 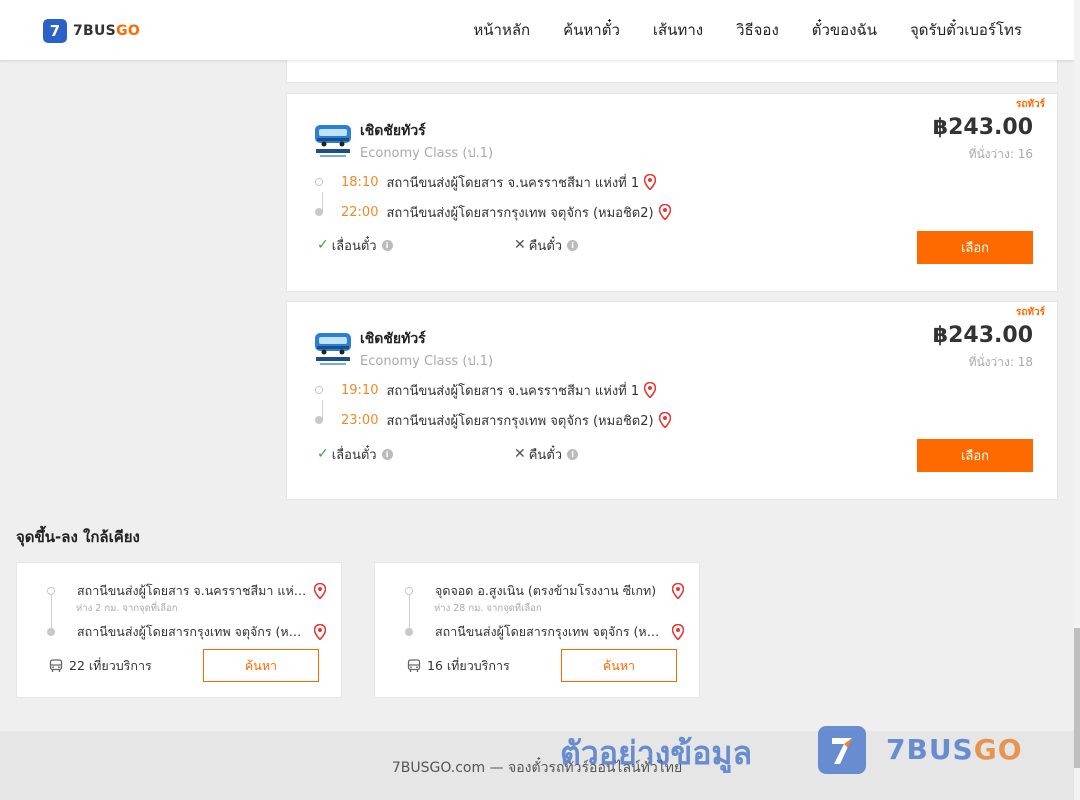 What do you see at coordinates (1077, 698) in the screenshot?
I see `scrollbar-thumb` at bounding box center [1077, 698].